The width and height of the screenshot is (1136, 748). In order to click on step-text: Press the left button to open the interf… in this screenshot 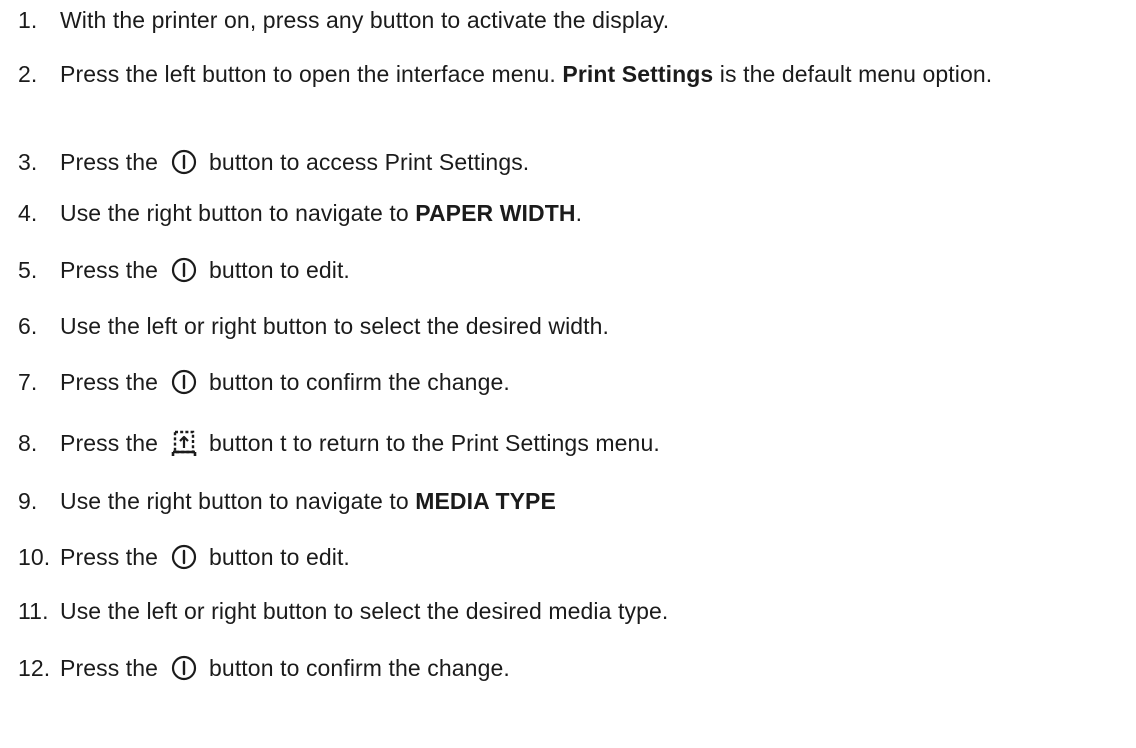, I will do `click(596, 74)`.